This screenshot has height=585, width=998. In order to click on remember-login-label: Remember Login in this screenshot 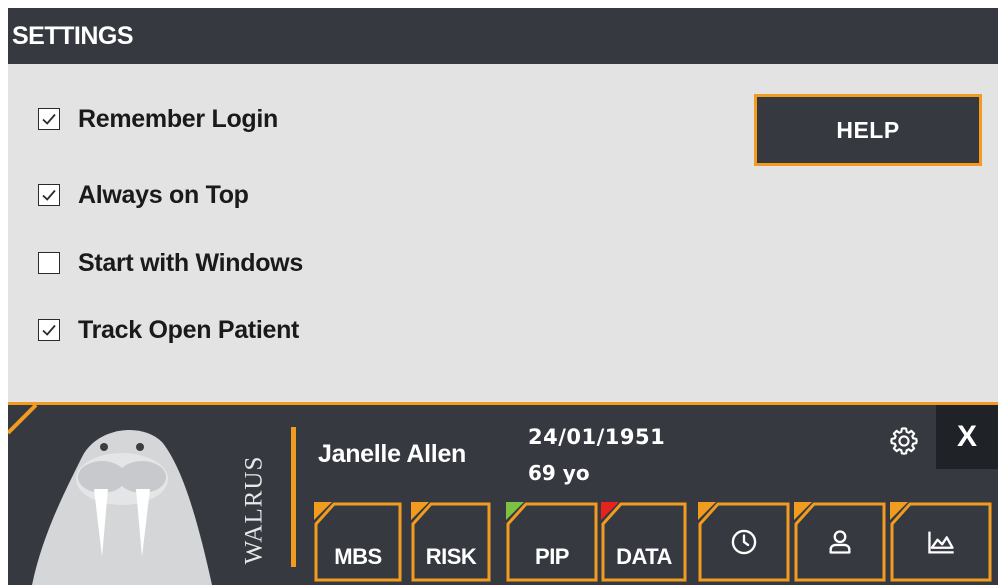, I will do `click(178, 118)`.